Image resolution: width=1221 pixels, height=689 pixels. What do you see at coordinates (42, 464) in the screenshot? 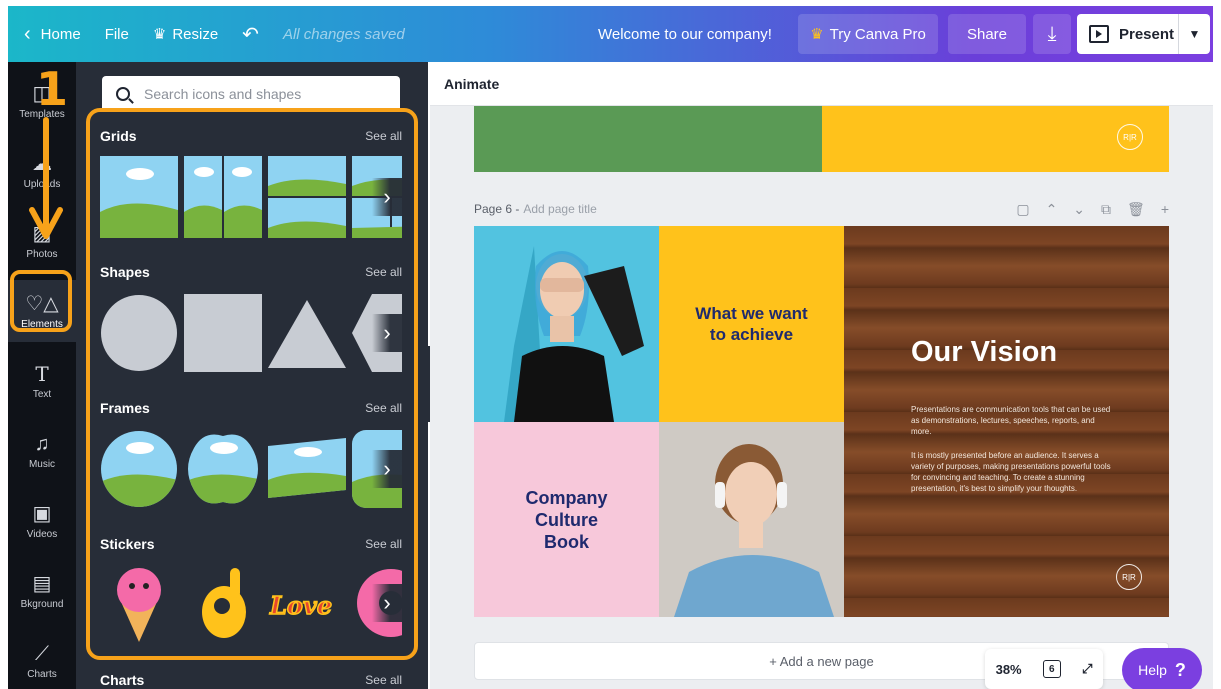
I see `rail-item-label: Music` at bounding box center [42, 464].